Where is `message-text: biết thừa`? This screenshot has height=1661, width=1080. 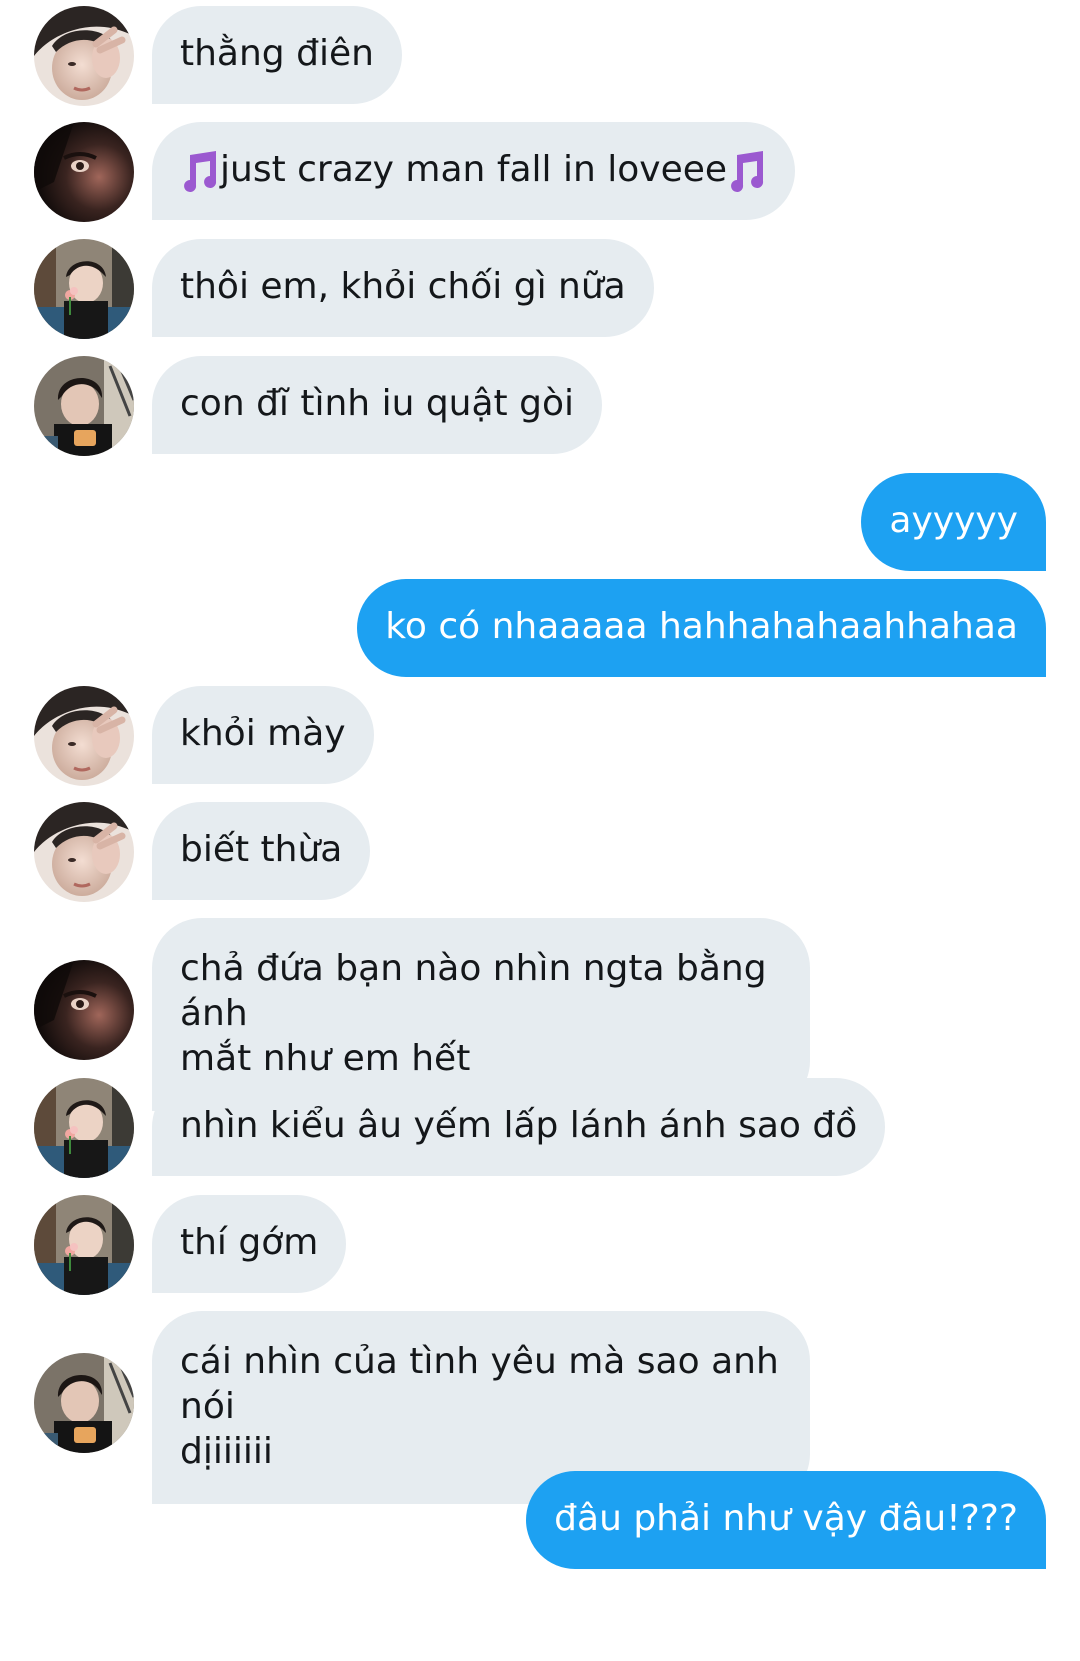
message-text: biết thừa is located at coordinates (261, 849).